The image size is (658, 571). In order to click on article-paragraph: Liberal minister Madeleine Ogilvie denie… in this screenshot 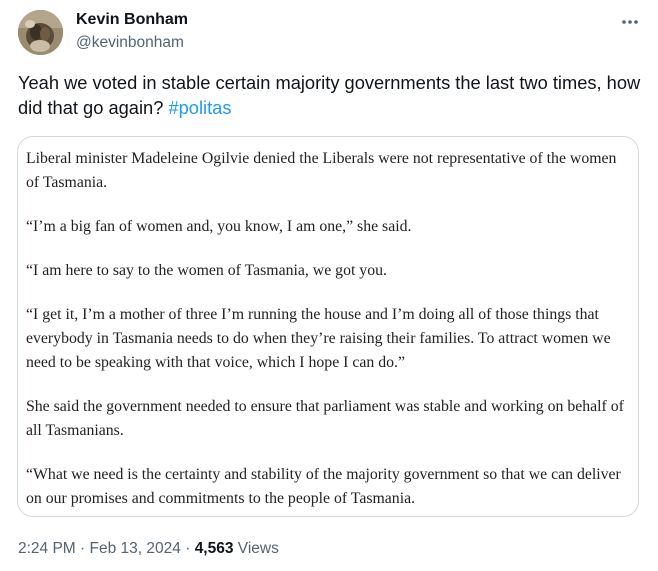, I will do `click(321, 170)`.